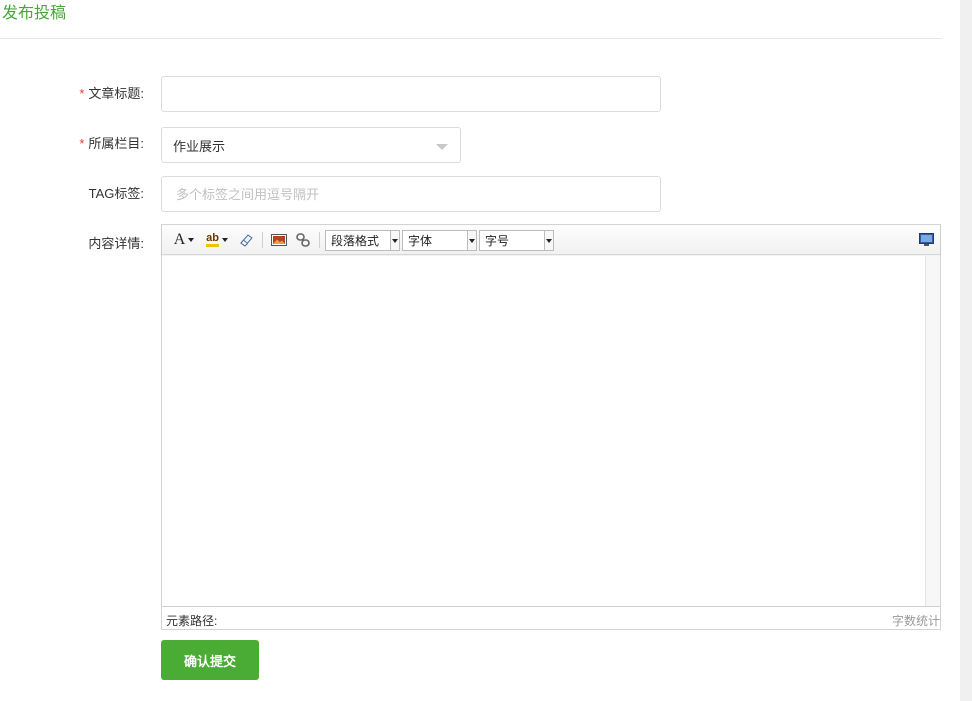 This screenshot has height=701, width=972. I want to click on font-family-value: 字体, so click(420, 241).